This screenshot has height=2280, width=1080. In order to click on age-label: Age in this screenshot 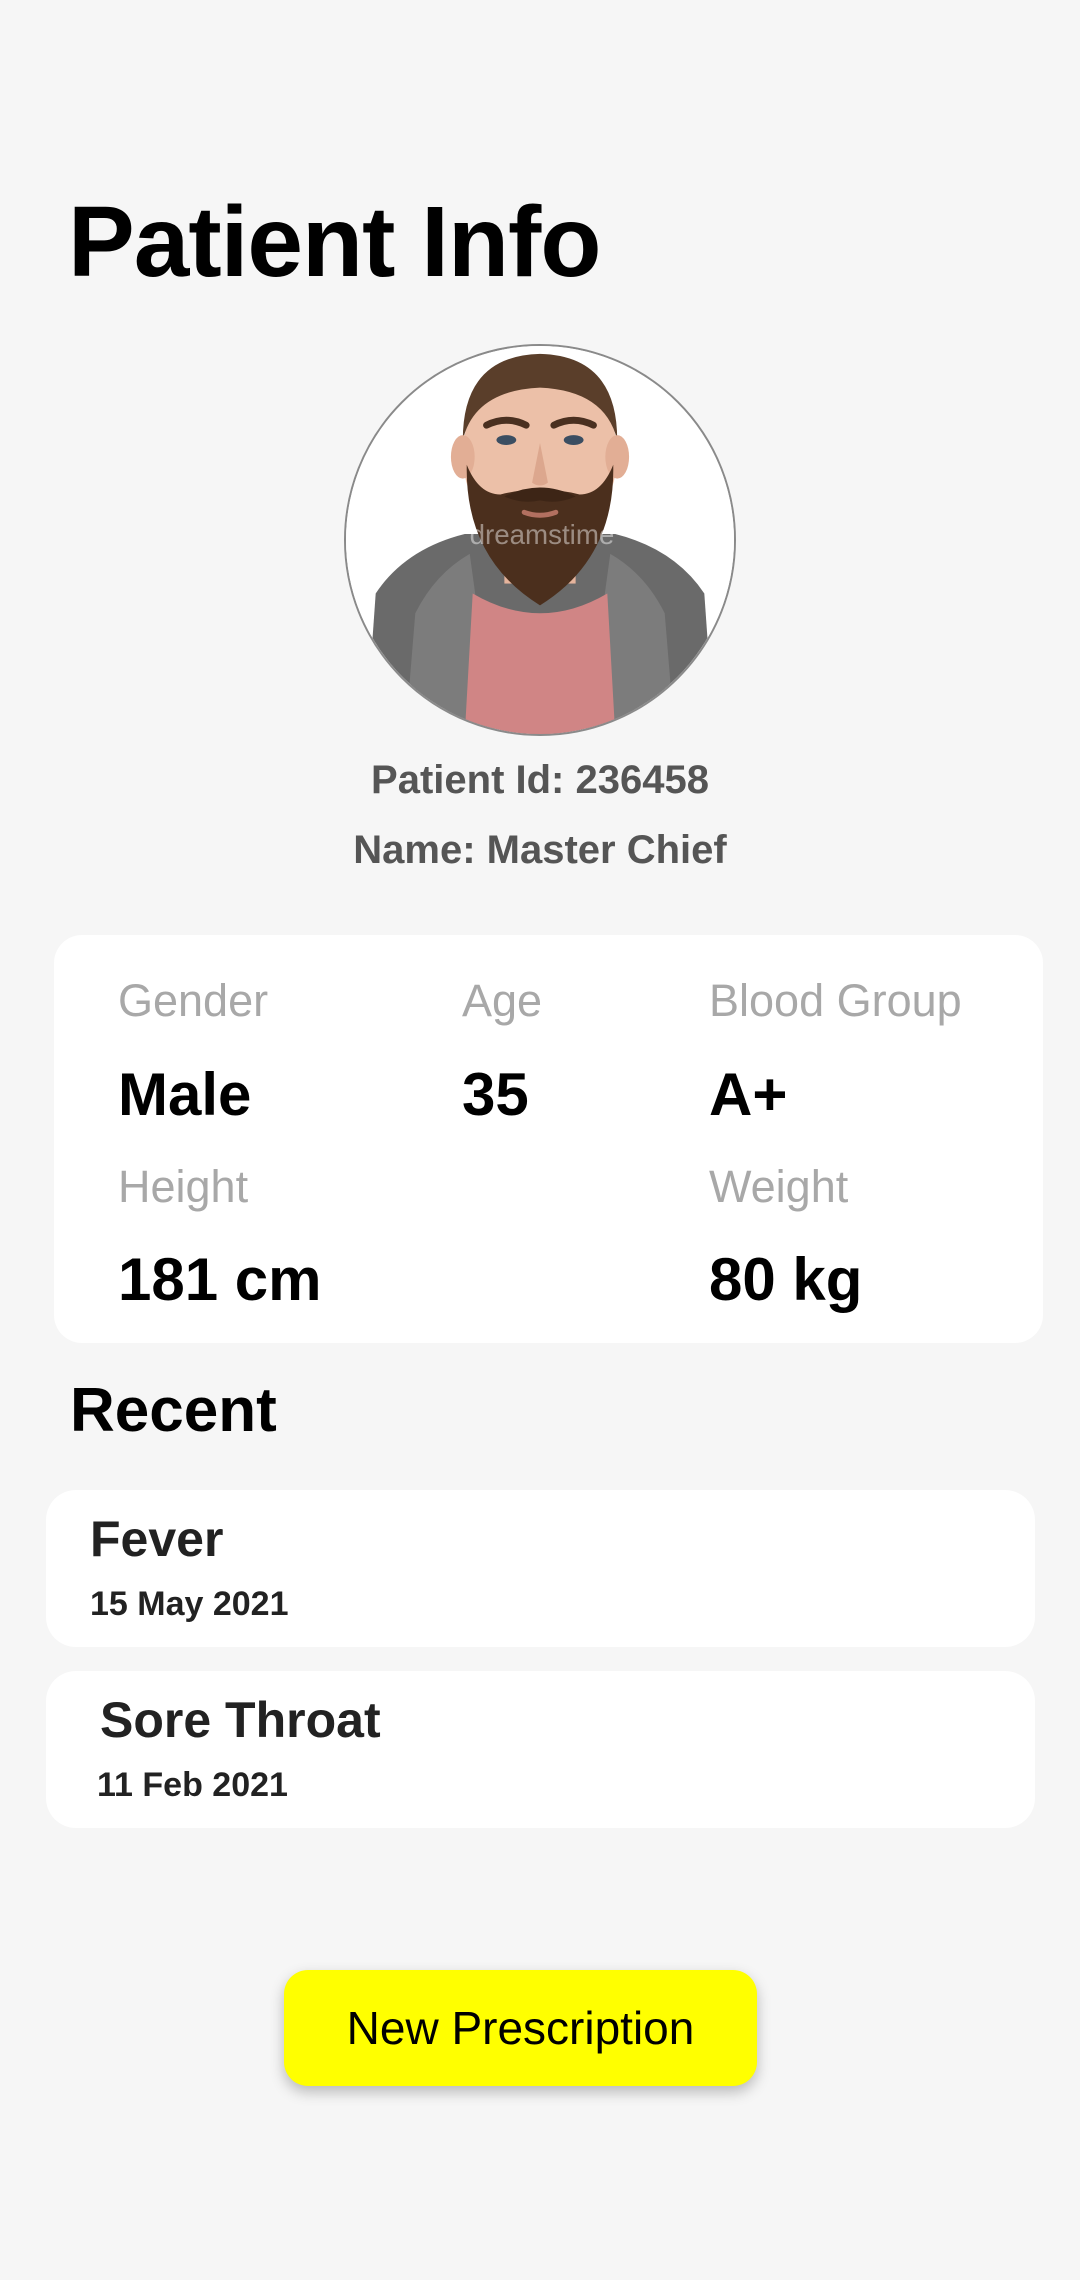, I will do `click(502, 1000)`.